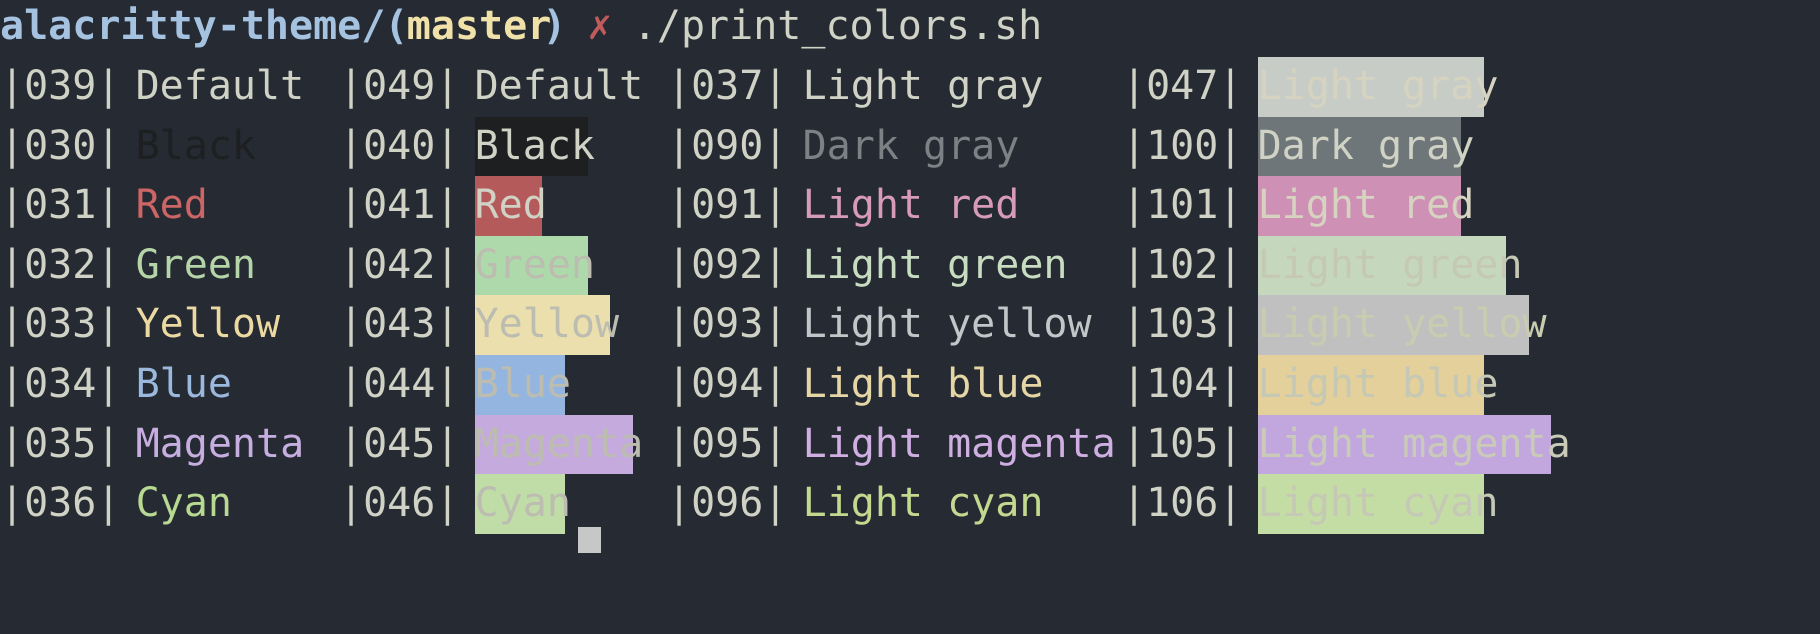 Image resolution: width=1820 pixels, height=634 pixels. I want to click on color-code: |102|, so click(1182, 264).